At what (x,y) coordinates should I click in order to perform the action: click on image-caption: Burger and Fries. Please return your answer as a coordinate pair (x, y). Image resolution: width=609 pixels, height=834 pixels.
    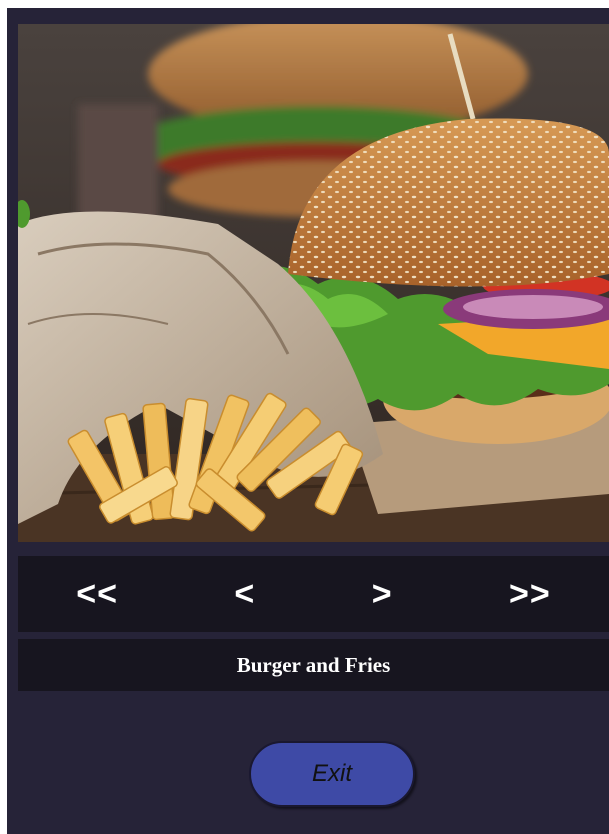
    Looking at the image, I should click on (313, 664).